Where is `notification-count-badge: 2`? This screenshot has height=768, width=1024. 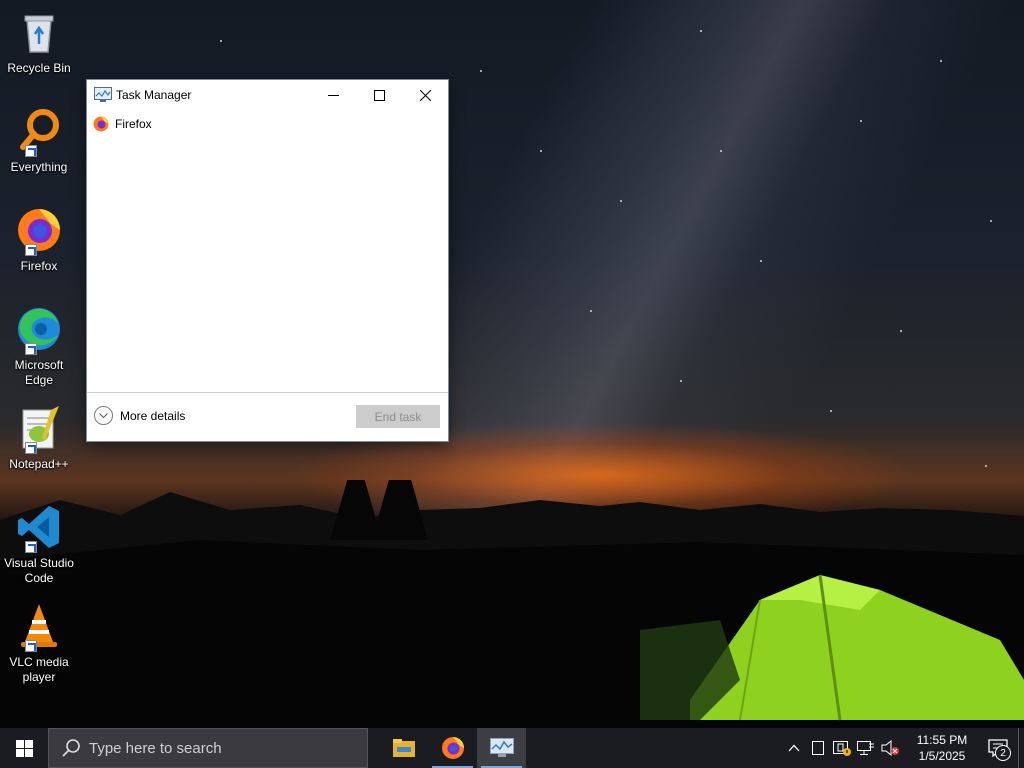
notification-count-badge: 2 is located at coordinates (1003, 753).